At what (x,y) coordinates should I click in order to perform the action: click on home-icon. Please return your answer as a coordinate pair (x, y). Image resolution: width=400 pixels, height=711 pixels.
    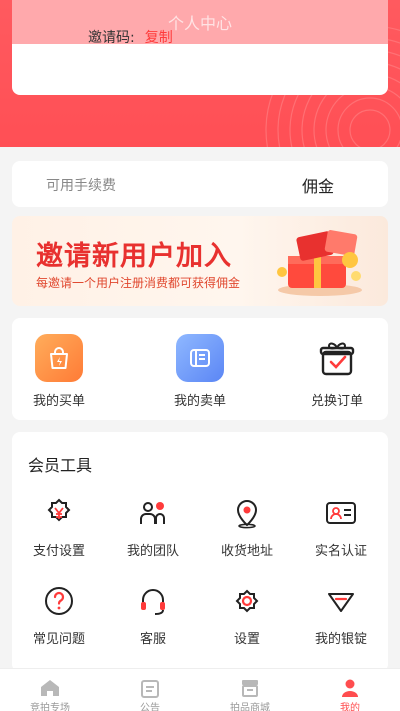
    Looking at the image, I should click on (50, 688).